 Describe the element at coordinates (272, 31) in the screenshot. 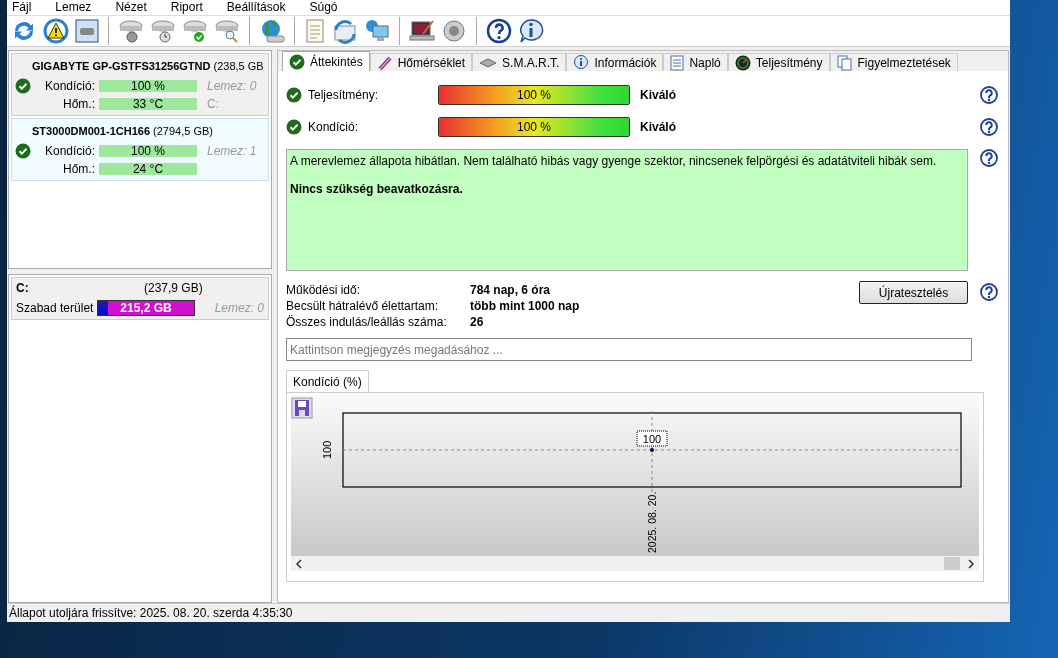

I see `globe-icon` at that location.